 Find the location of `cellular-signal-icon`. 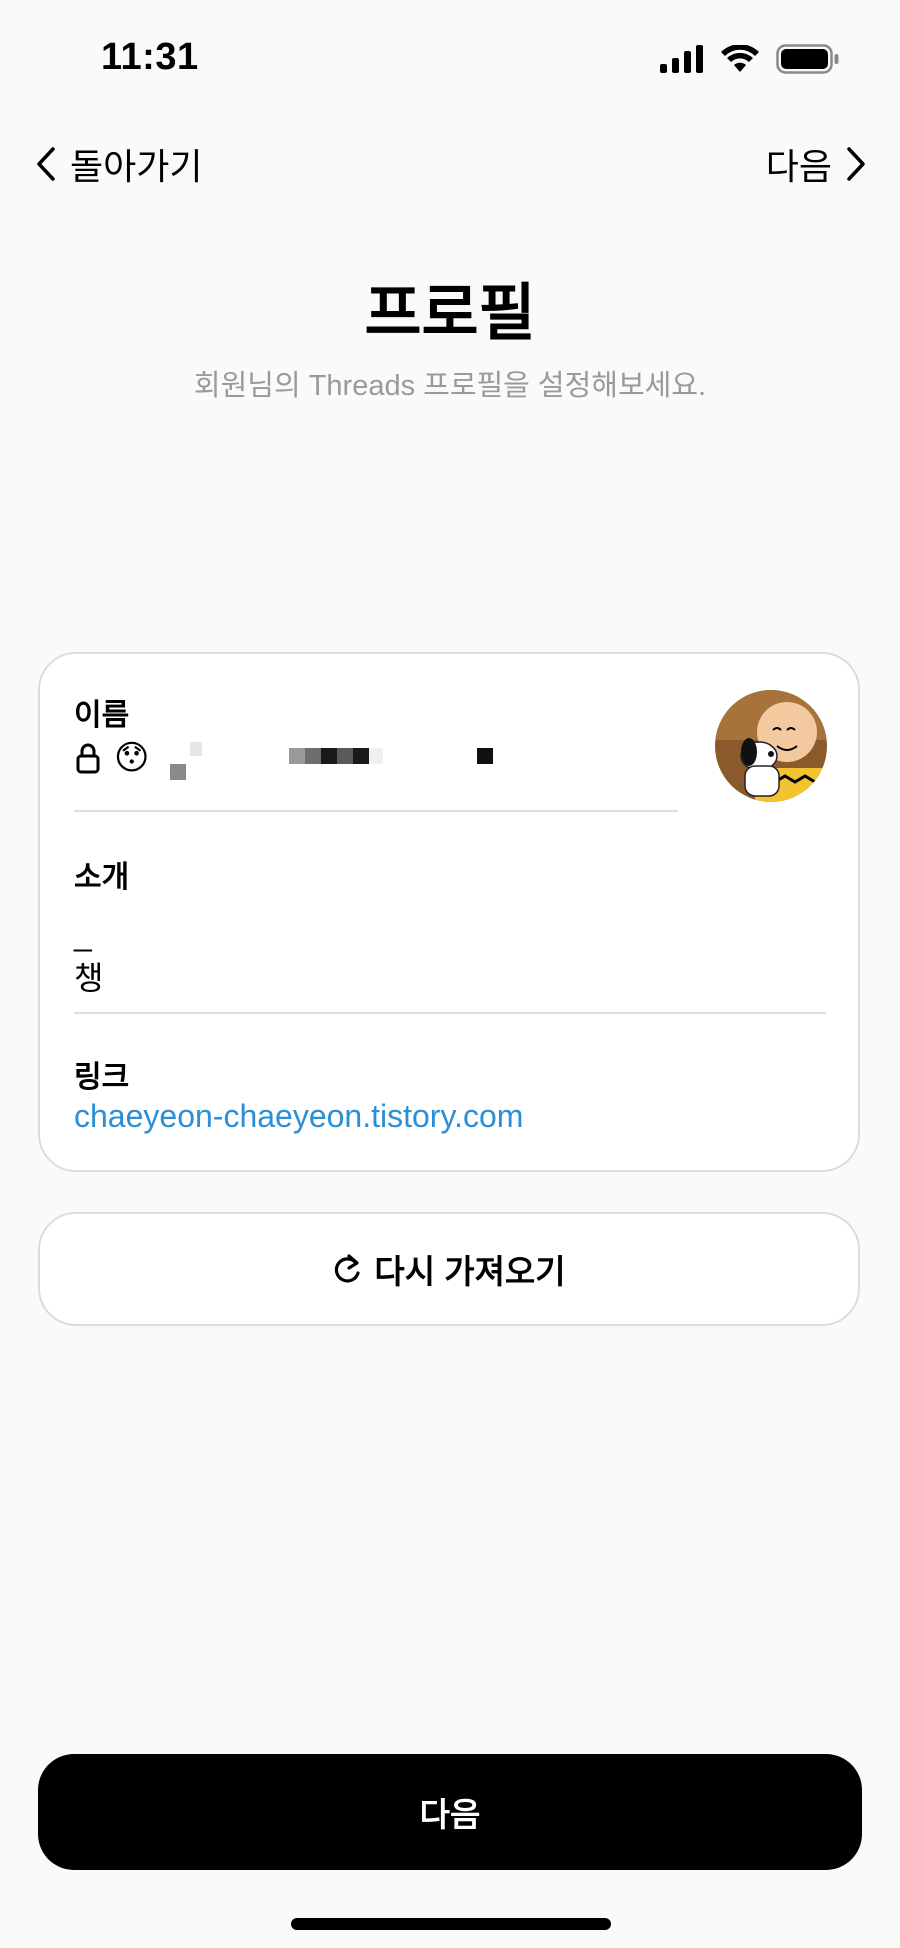

cellular-signal-icon is located at coordinates (681, 59).